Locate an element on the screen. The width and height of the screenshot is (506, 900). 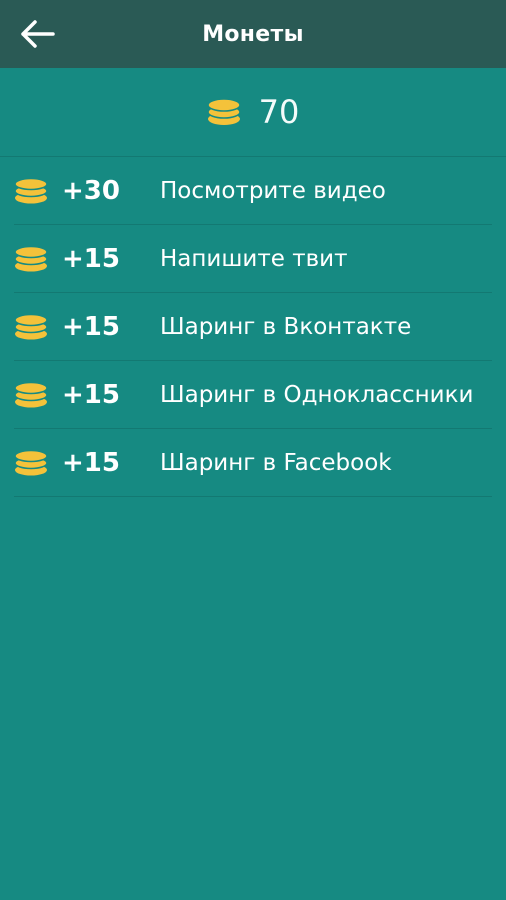
reward-label: Посмотрите видео is located at coordinates (273, 190).